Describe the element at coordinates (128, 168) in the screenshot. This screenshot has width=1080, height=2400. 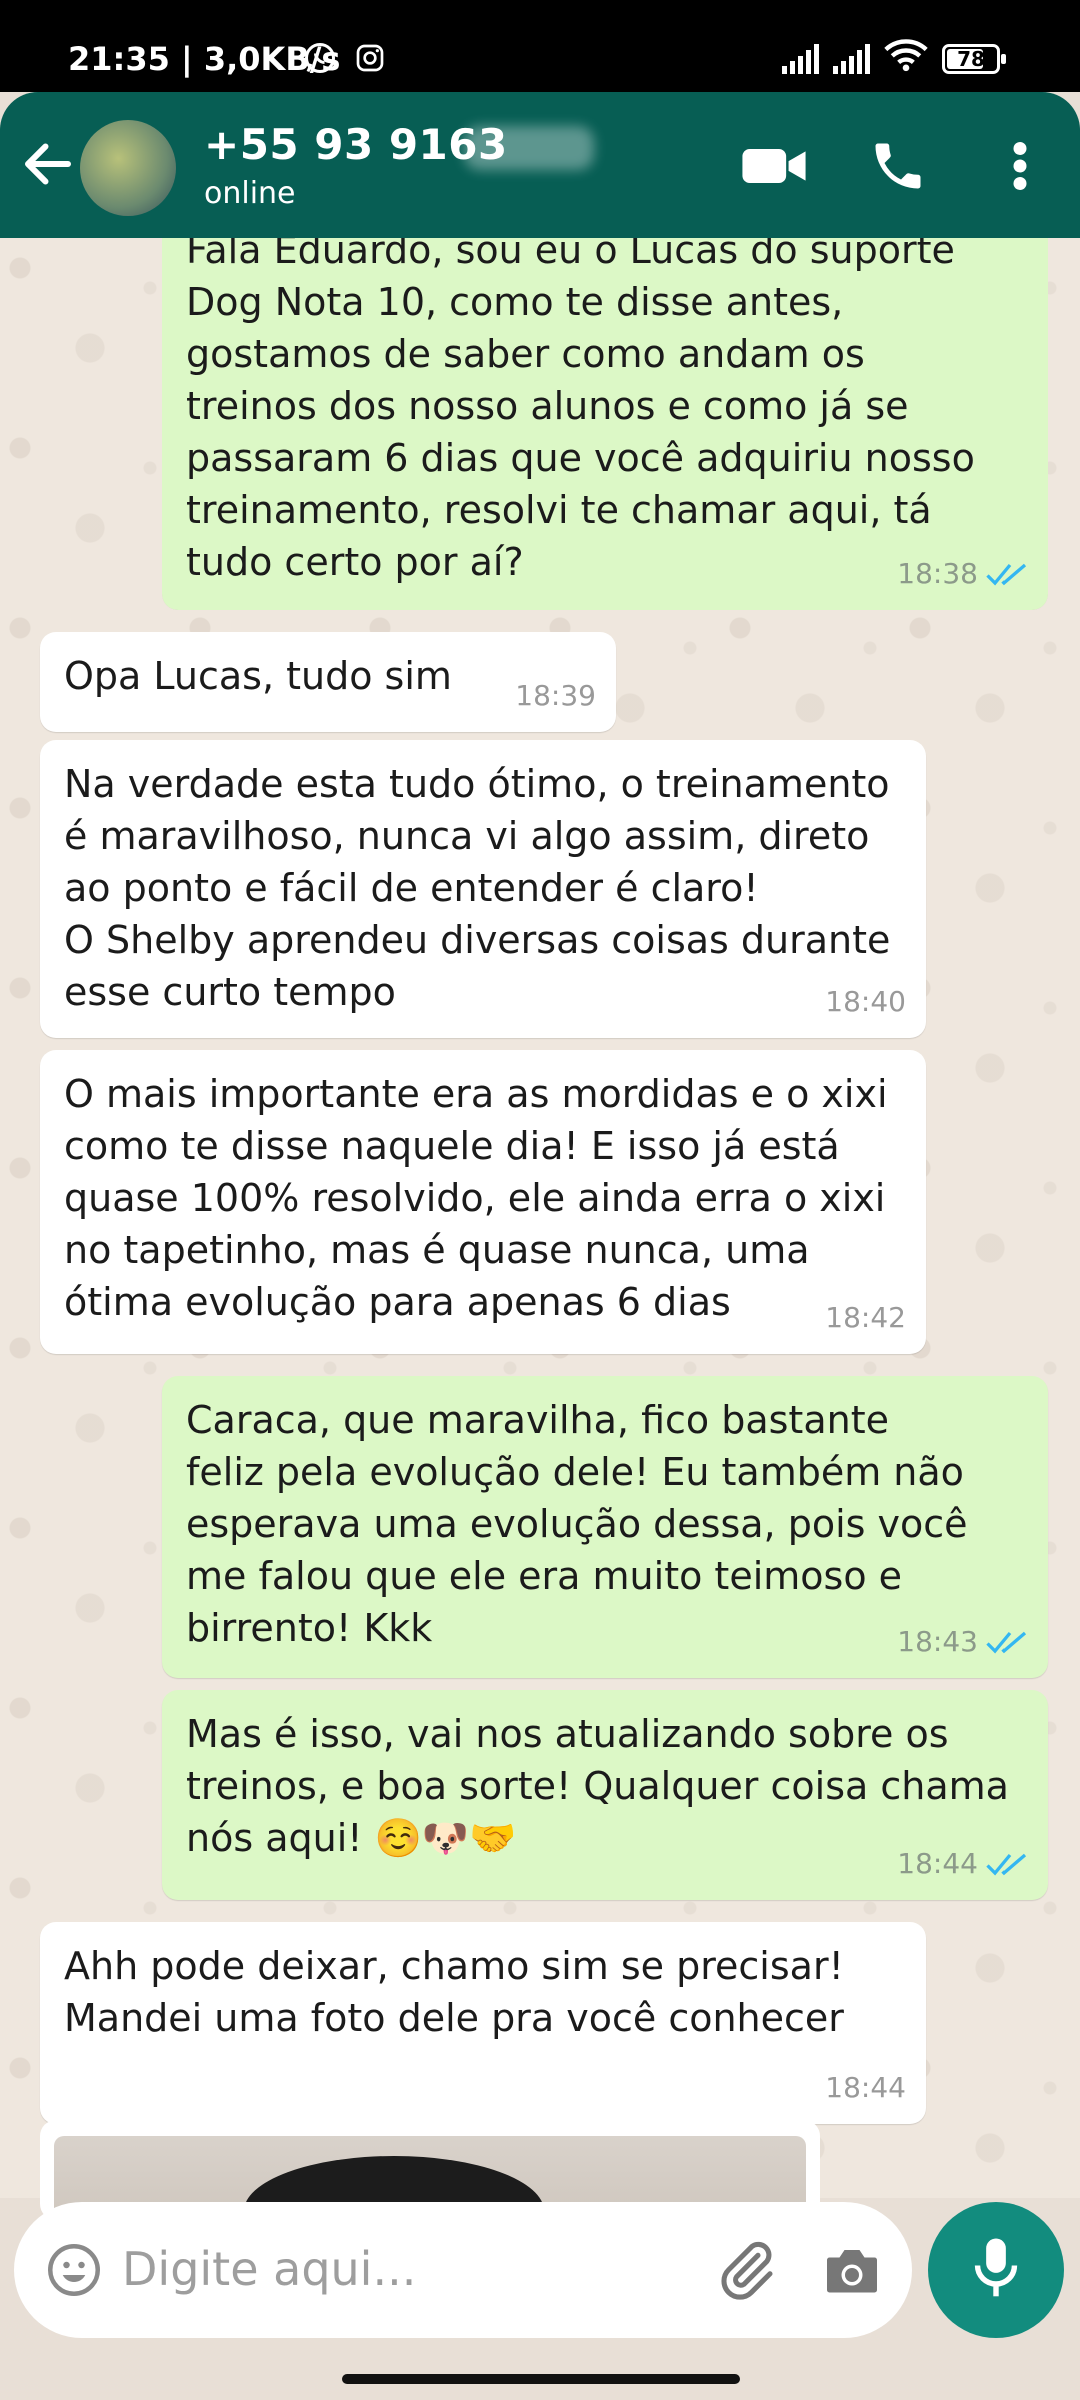
I see `contact-avatar` at that location.